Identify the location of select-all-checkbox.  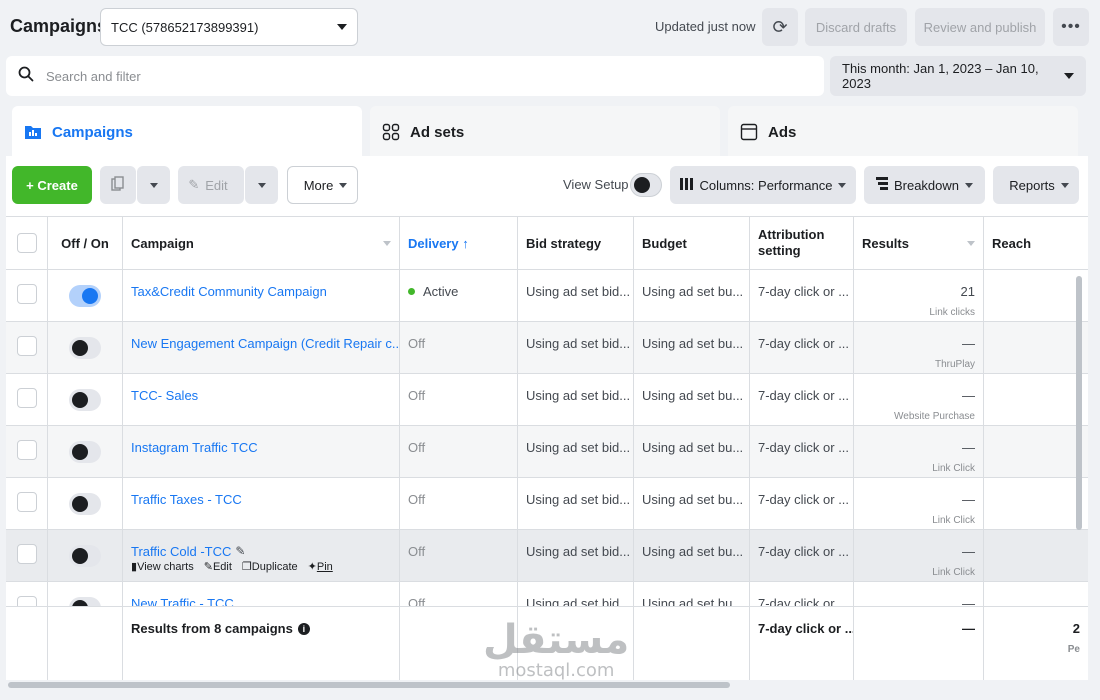
(26, 243).